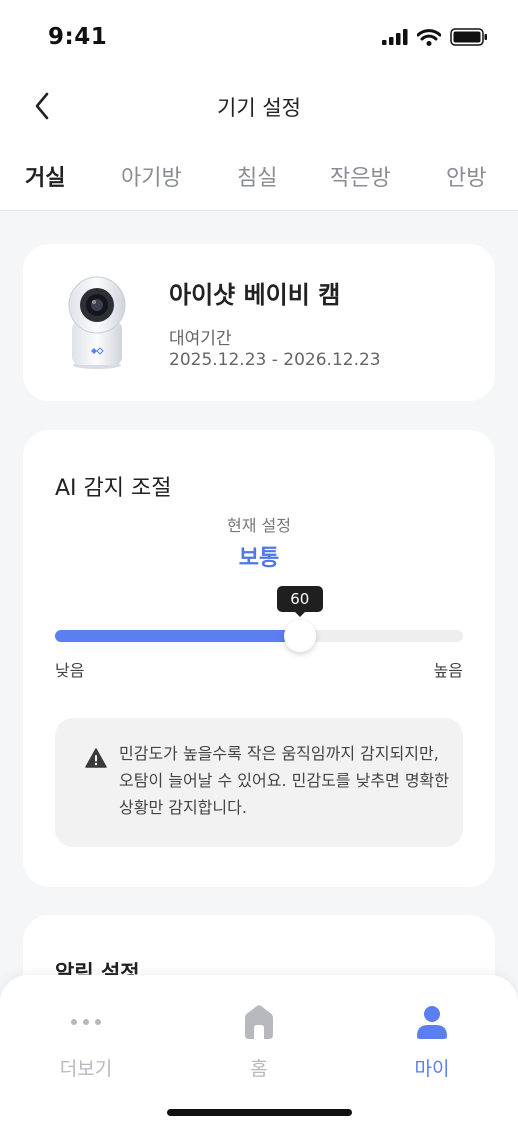 This screenshot has width=518, height=1124. What do you see at coordinates (255, 295) in the screenshot?
I see `device-name: 아이샷 베이비 캠` at bounding box center [255, 295].